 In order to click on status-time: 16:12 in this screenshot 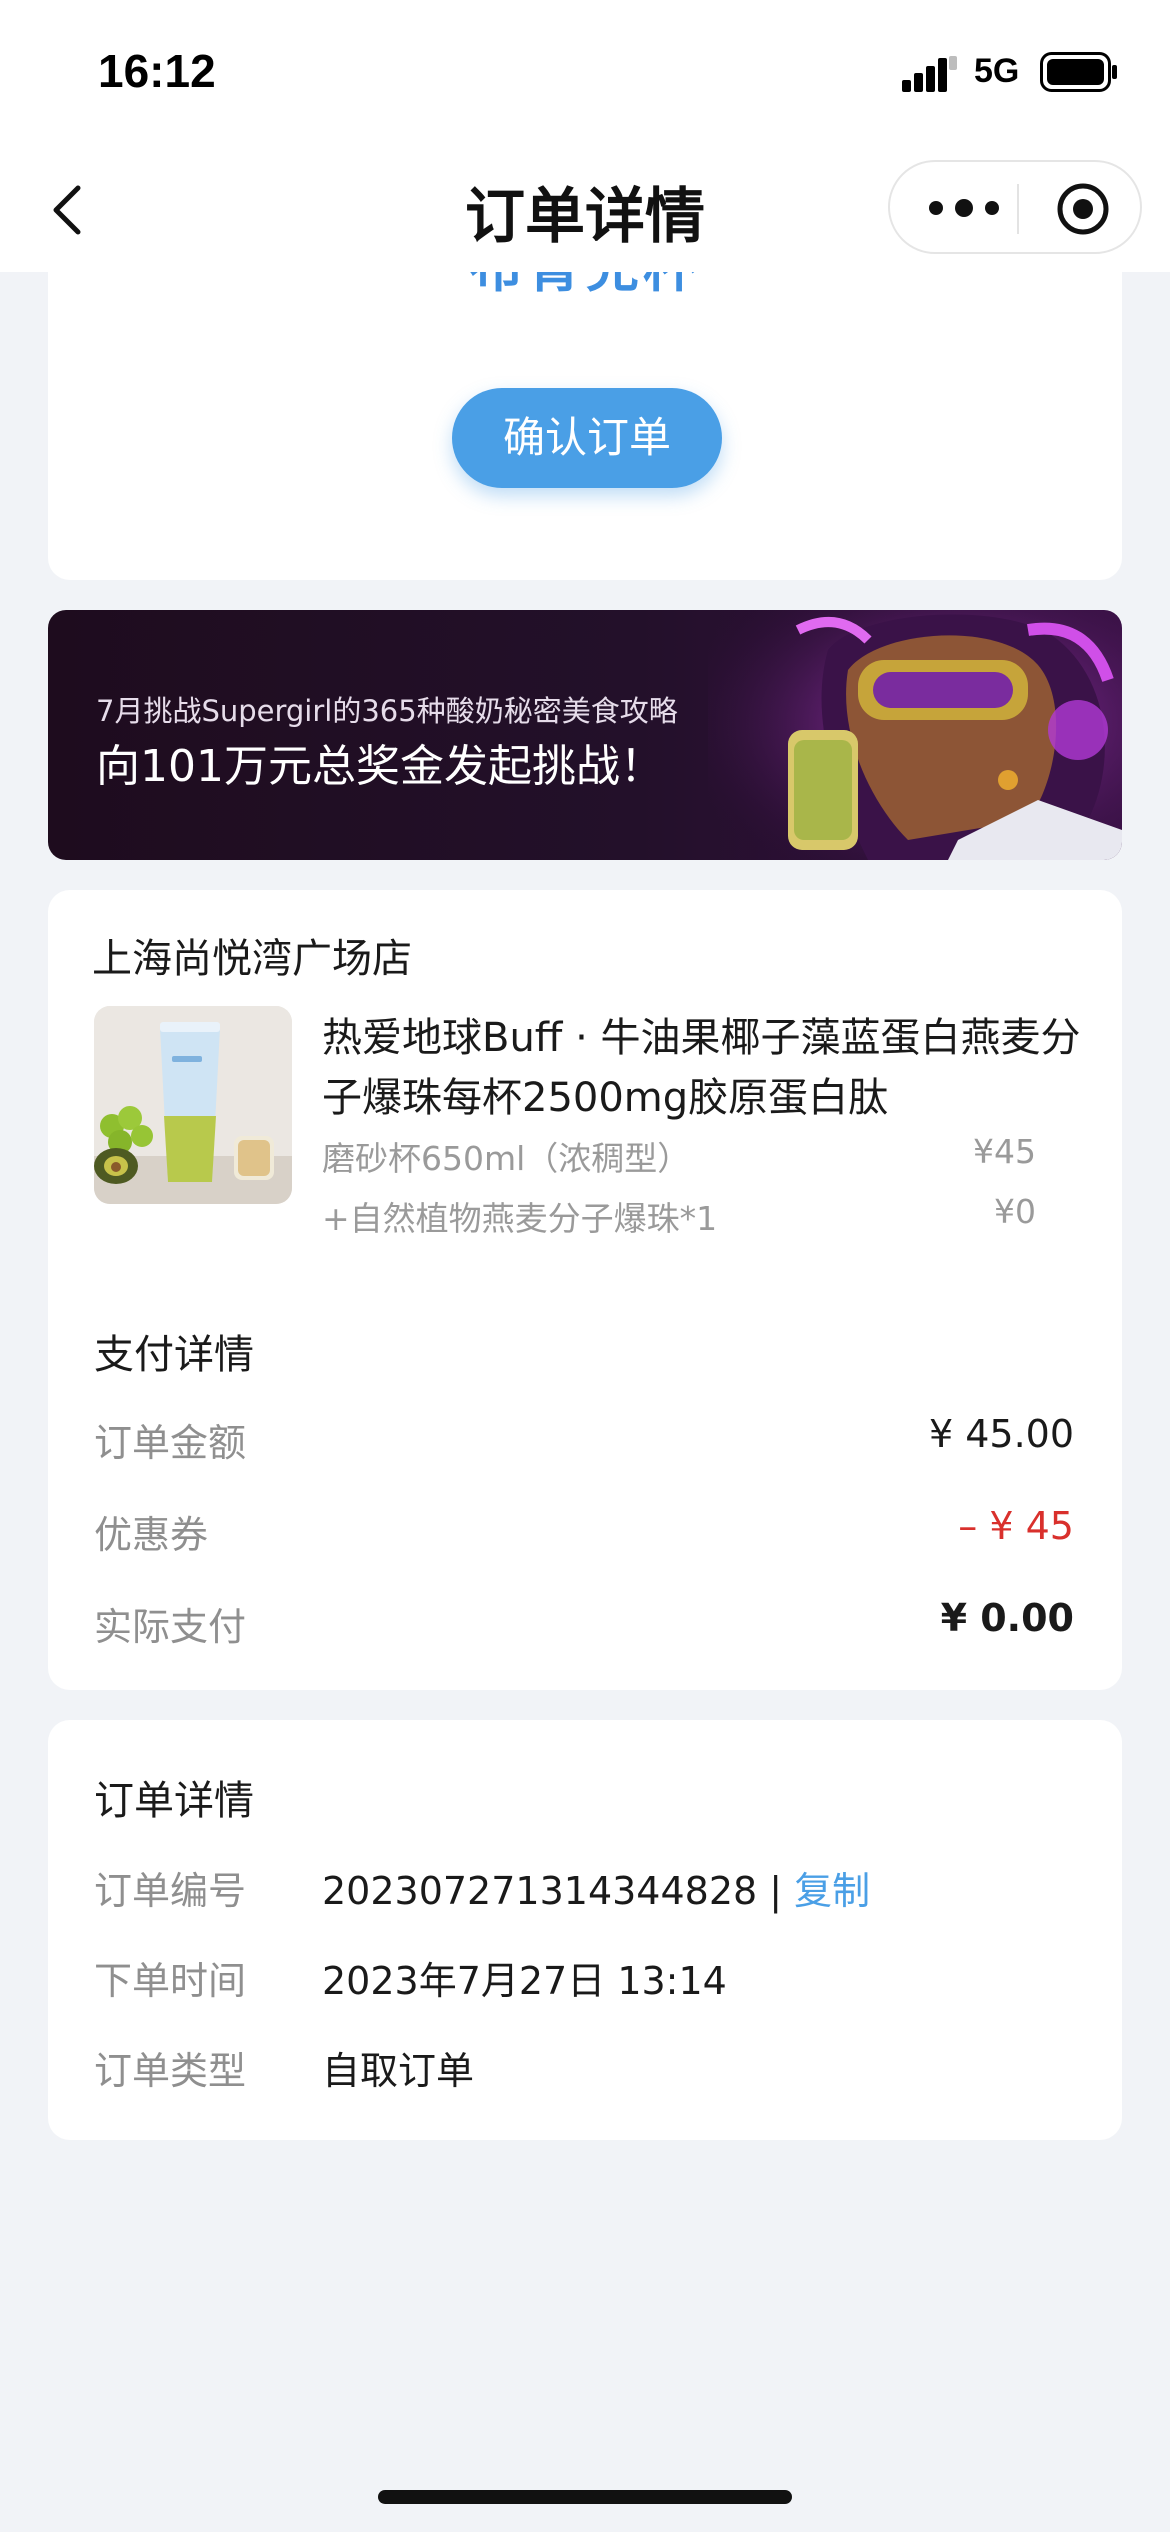, I will do `click(157, 71)`.